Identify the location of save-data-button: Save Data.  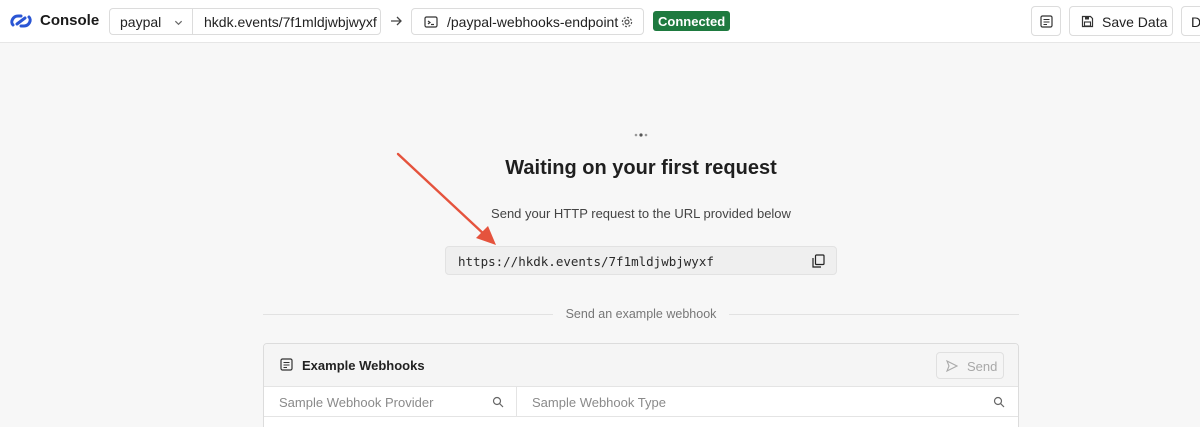
(1121, 21).